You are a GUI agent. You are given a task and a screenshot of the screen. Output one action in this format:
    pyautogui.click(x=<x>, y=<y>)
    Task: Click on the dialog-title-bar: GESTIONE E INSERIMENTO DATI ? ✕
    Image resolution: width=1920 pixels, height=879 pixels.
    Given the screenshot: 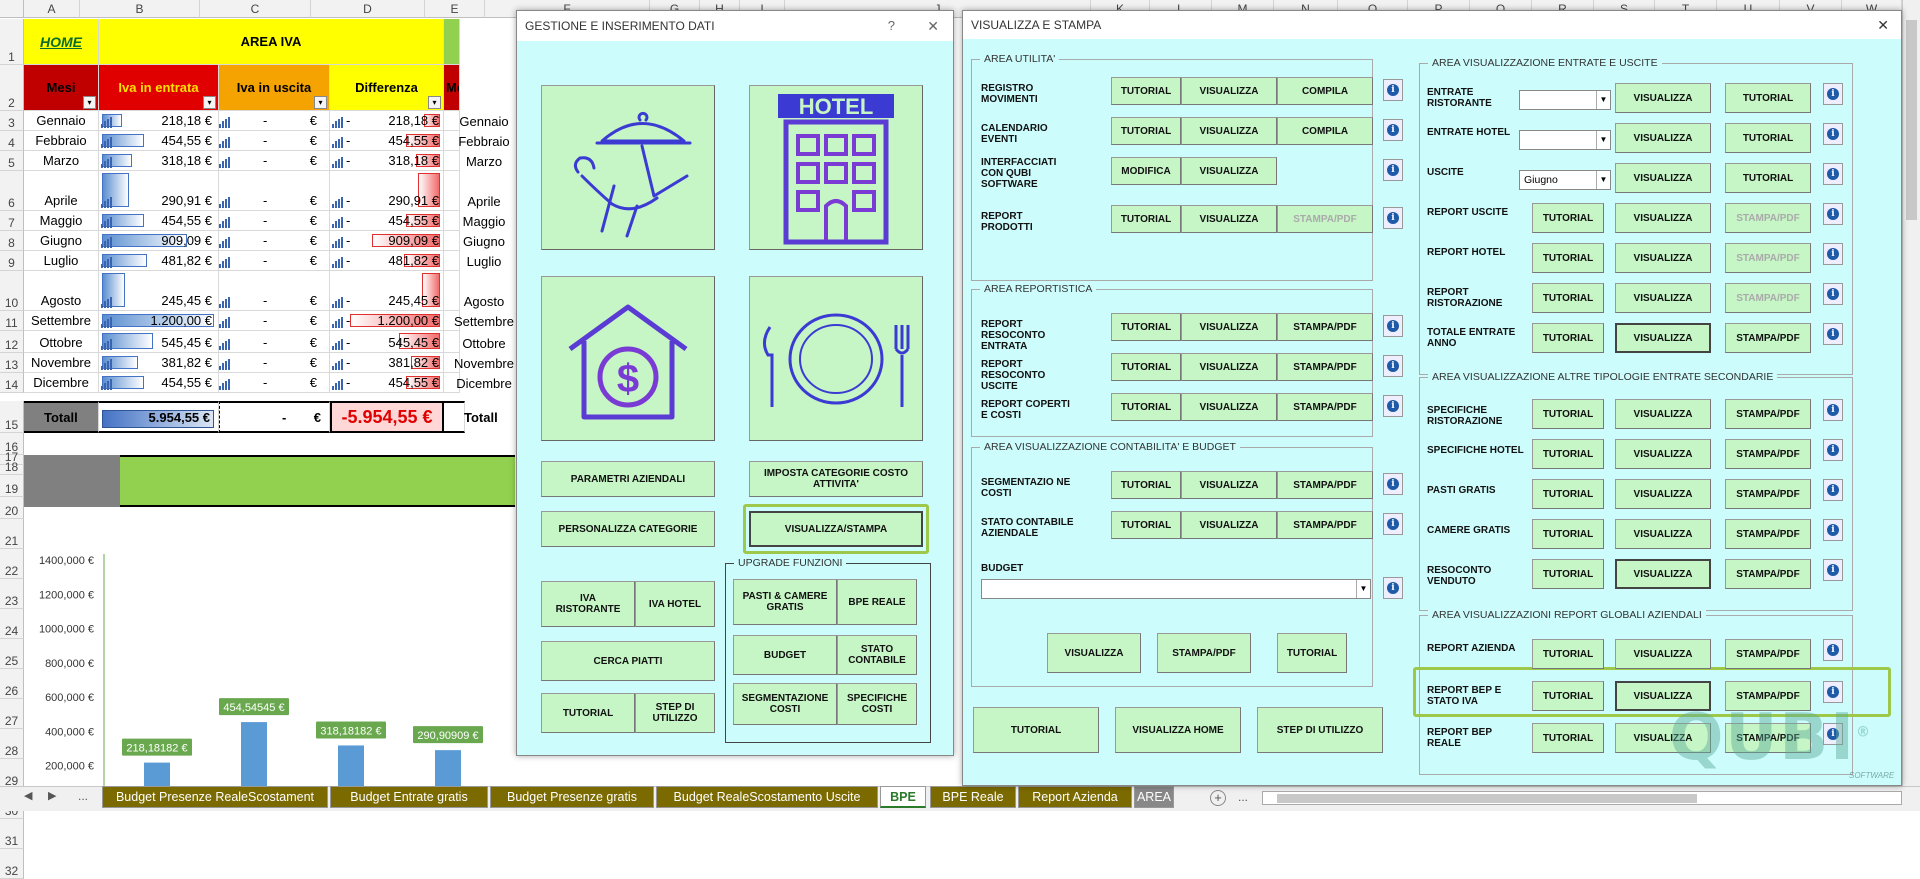 What is the action you would take?
    pyautogui.click(x=735, y=26)
    